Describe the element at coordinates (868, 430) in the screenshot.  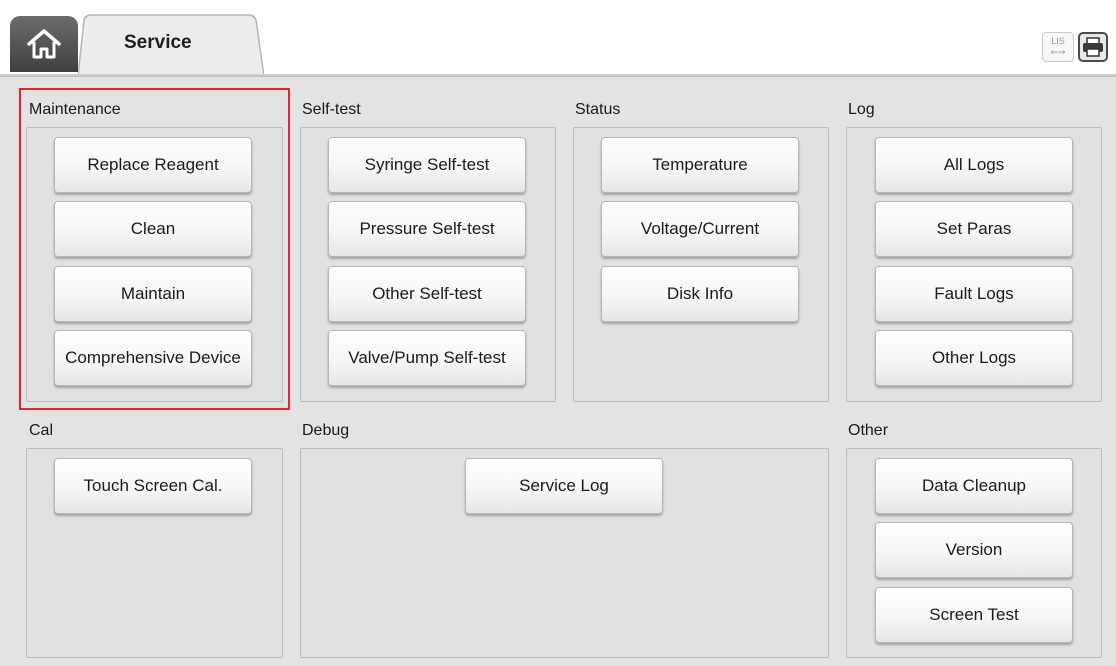
I see `other-title: Other` at that location.